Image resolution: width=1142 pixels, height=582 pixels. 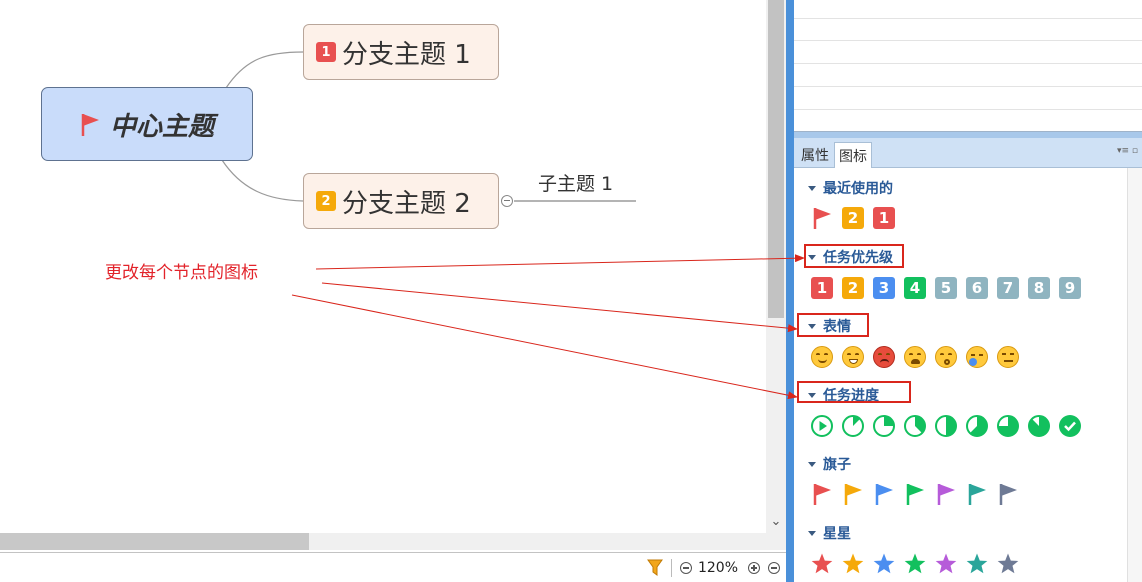 What do you see at coordinates (822, 426) in the screenshot?
I see `progress-start-icon` at bounding box center [822, 426].